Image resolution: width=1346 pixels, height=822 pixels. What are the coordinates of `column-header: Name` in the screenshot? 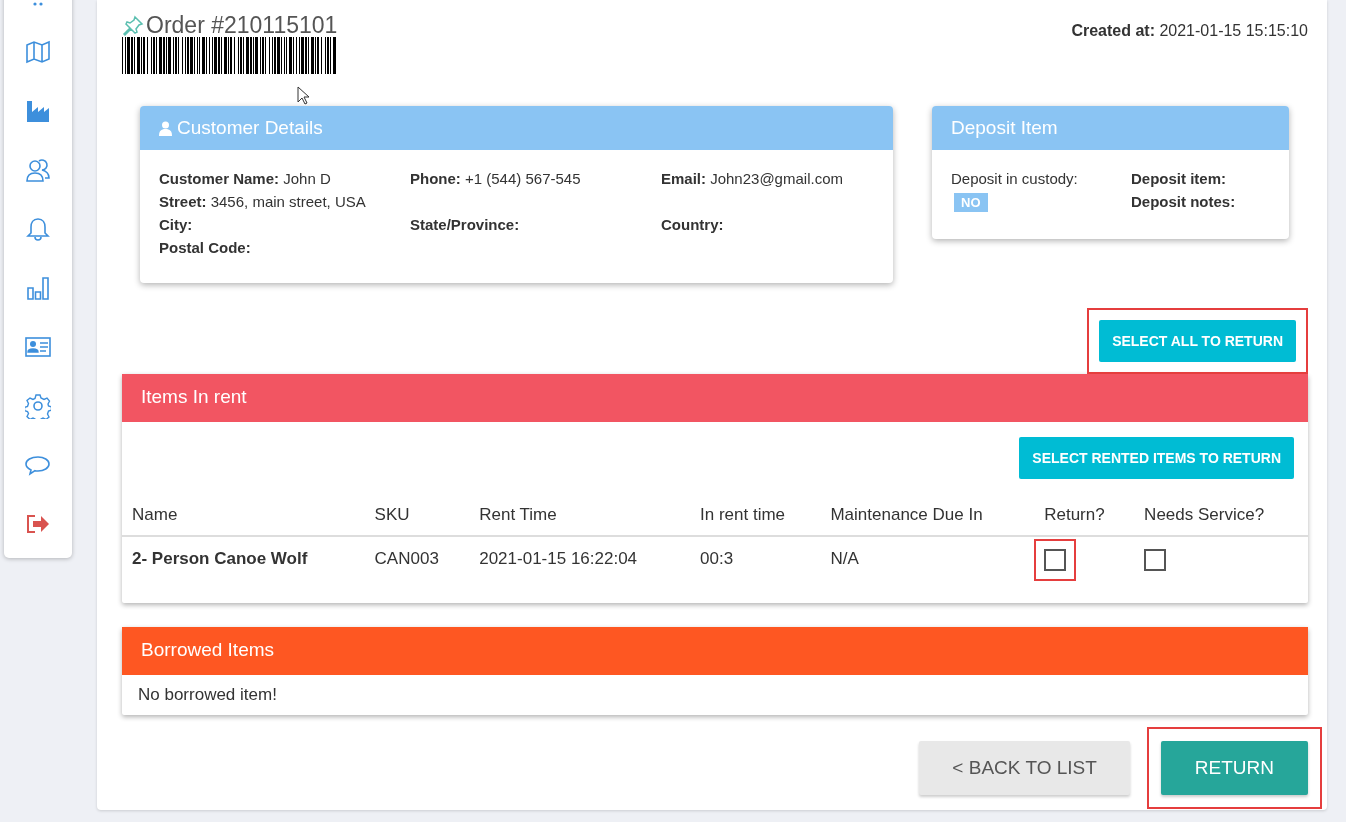 It's located at (243, 516).